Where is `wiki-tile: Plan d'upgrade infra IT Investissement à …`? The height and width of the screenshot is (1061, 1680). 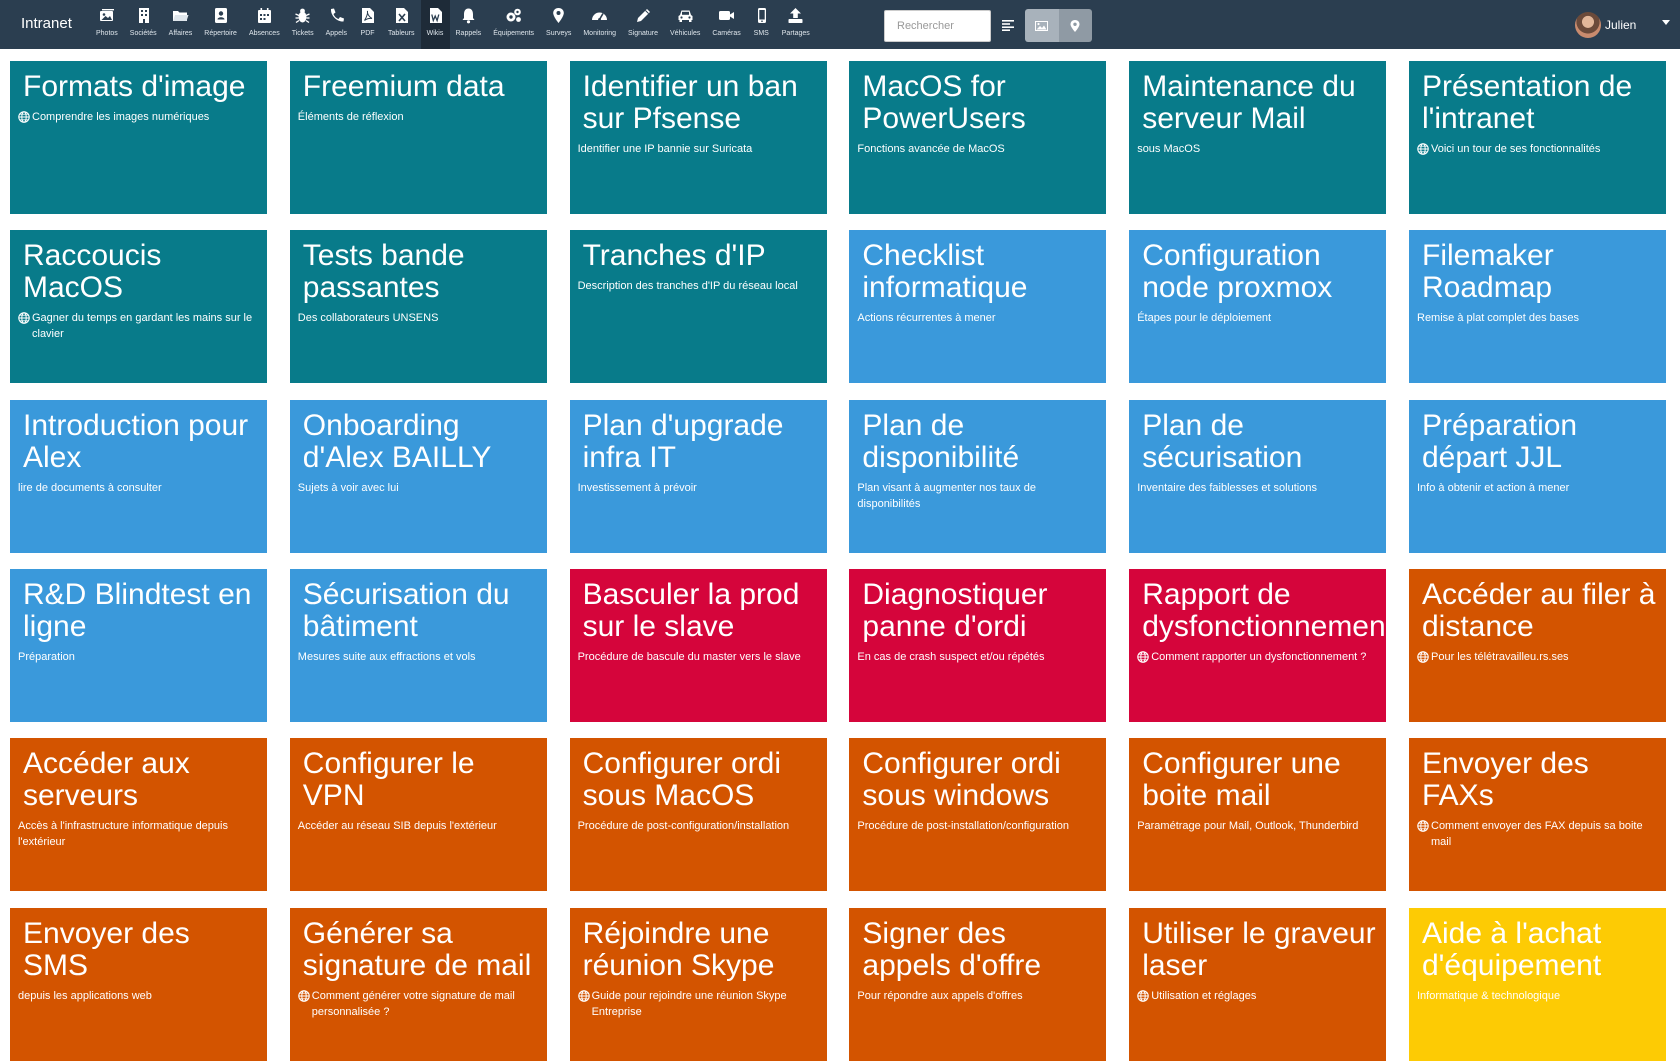
wiki-tile: Plan d'upgrade infra IT Investissement à … is located at coordinates (698, 476).